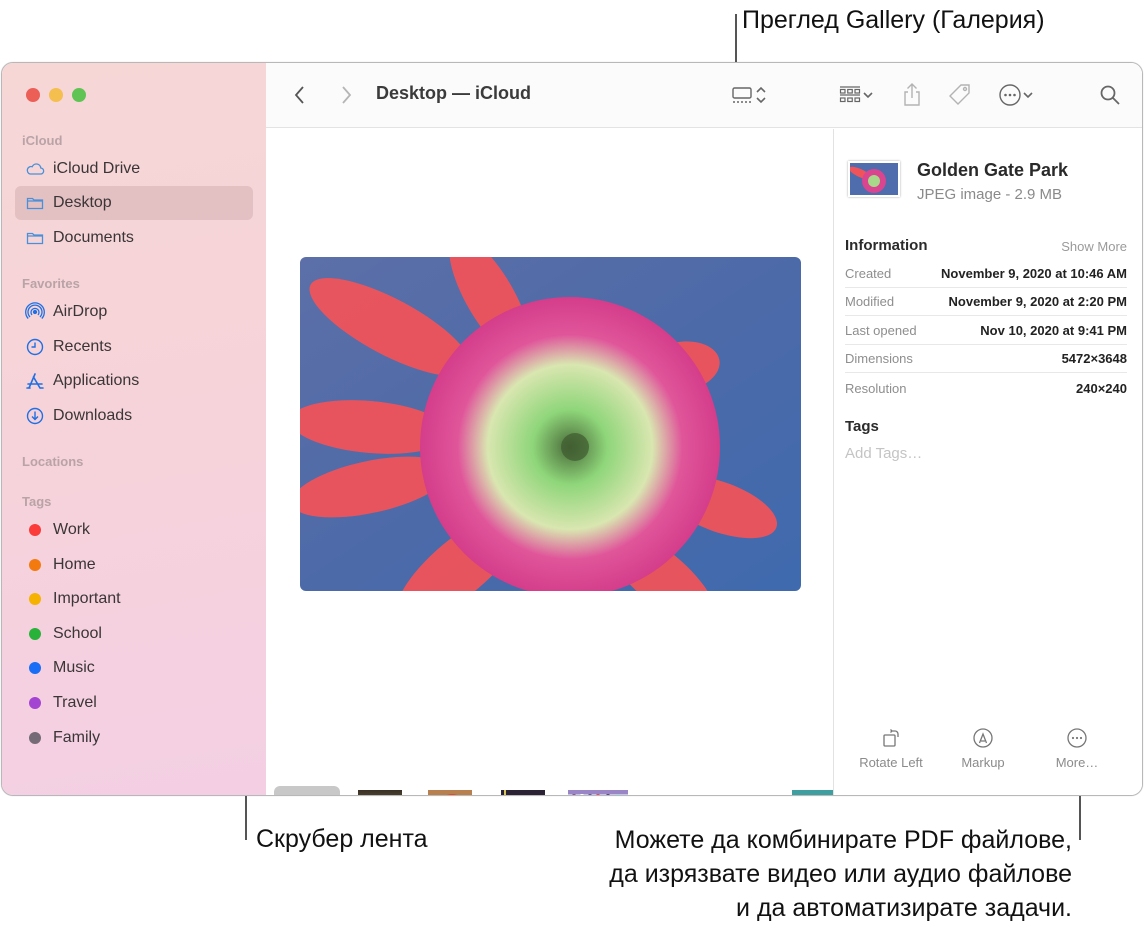 The image size is (1144, 931). I want to click on search-button, so click(1110, 95).